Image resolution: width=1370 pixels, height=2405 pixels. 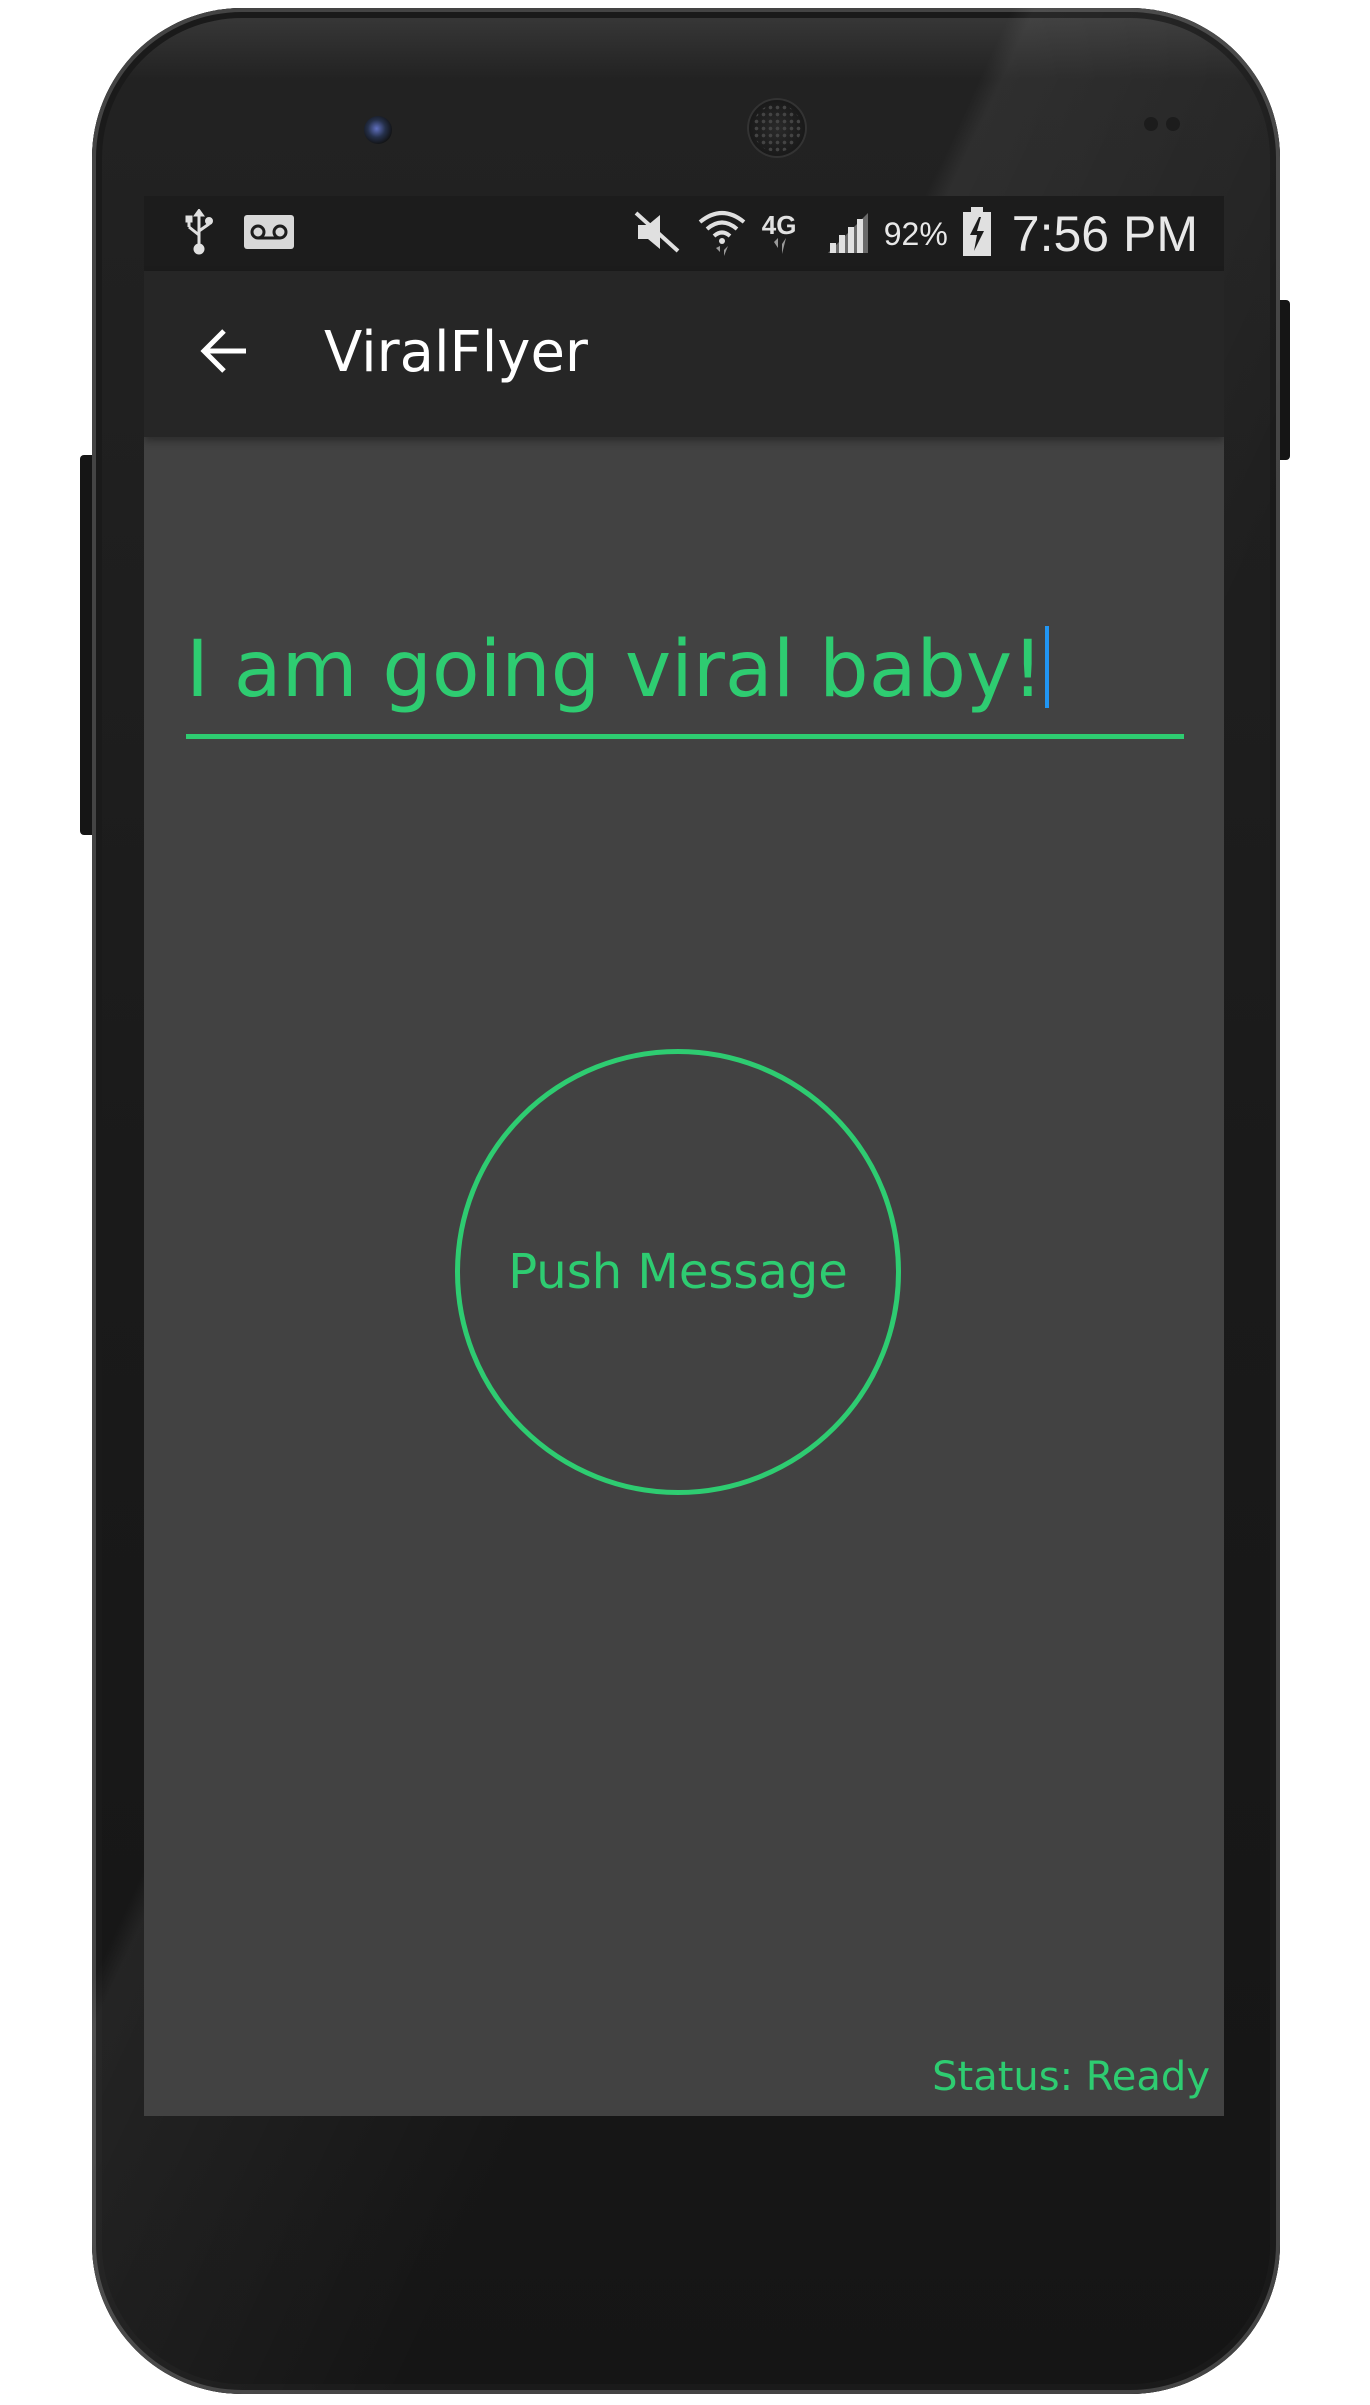 I want to click on earpiece-speaker, so click(x=777, y=128).